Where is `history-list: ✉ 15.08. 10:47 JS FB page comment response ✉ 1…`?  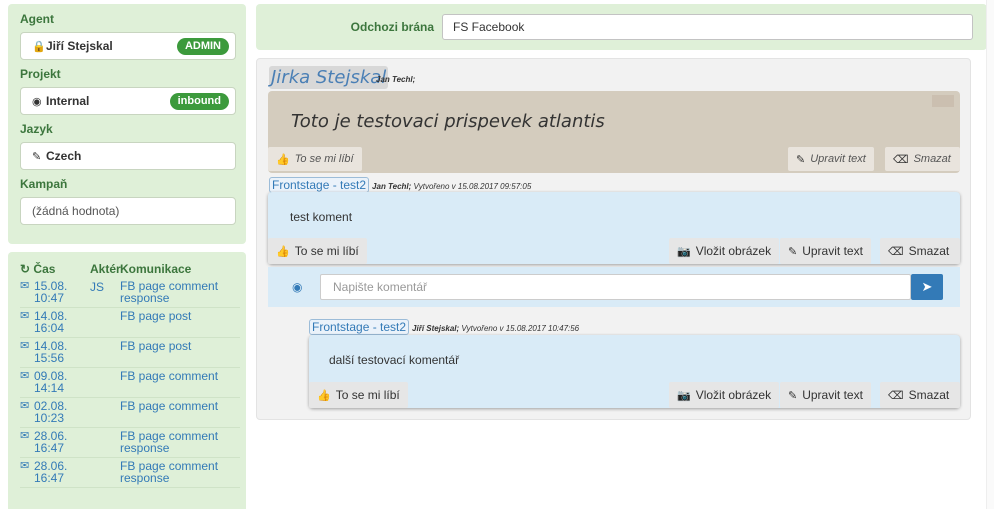 history-list: ✉ 15.08. 10:47 JS FB page comment response ✉ 1… is located at coordinates (130, 383).